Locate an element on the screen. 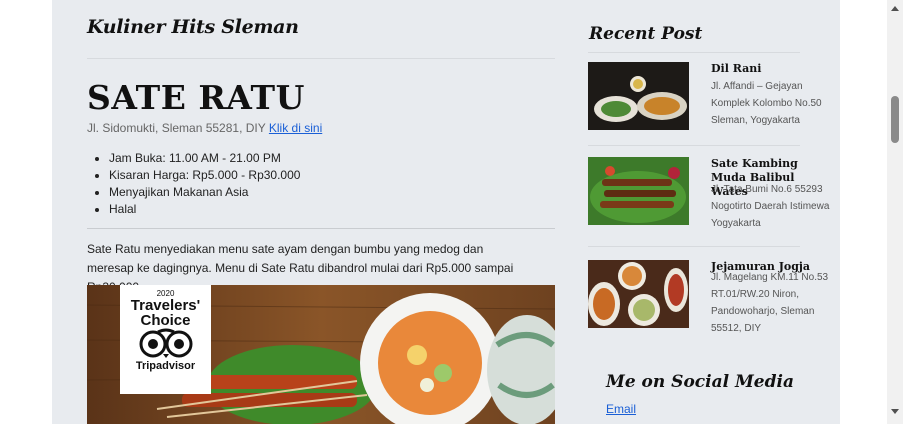  scrollbar-thumb is located at coordinates (895, 119).